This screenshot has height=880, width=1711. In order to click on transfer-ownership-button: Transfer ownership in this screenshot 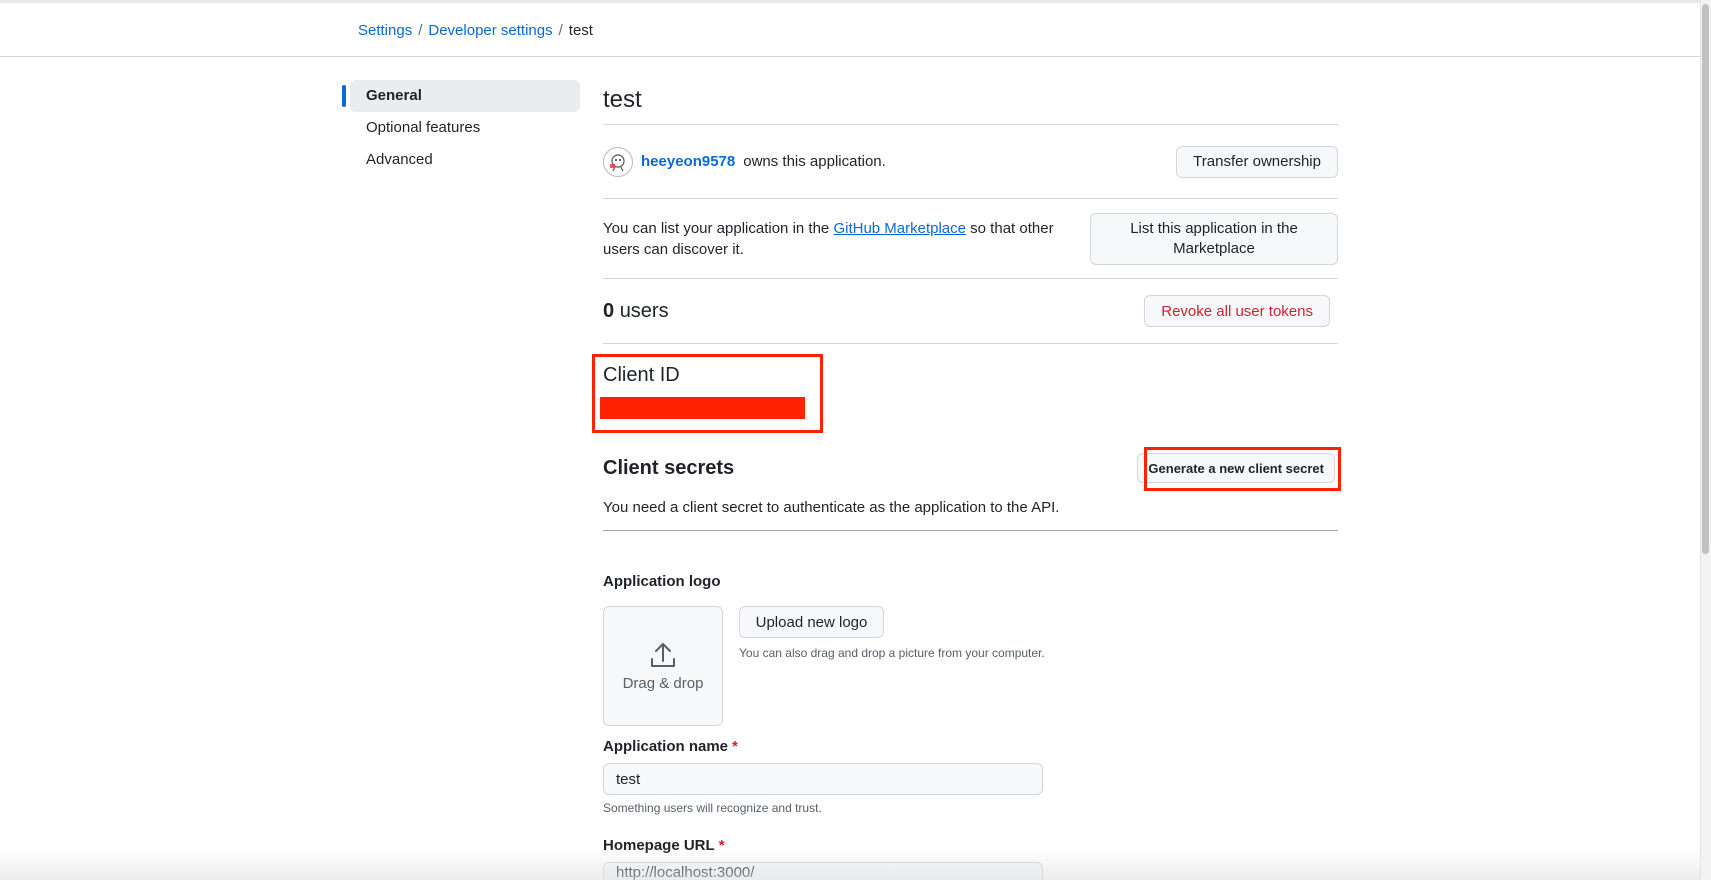, I will do `click(1257, 161)`.